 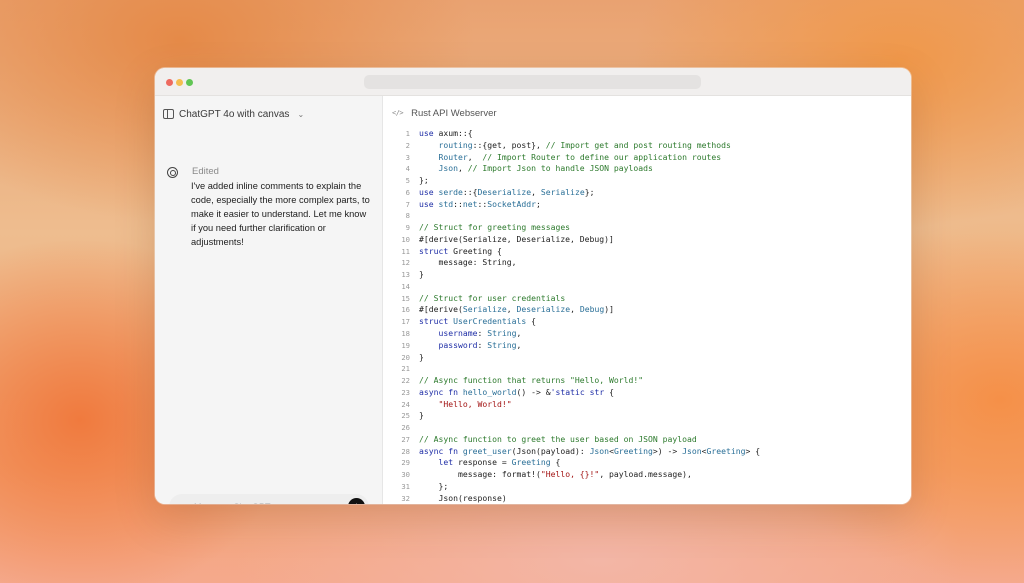 I want to click on code-line: 13}, so click(x=647, y=275).